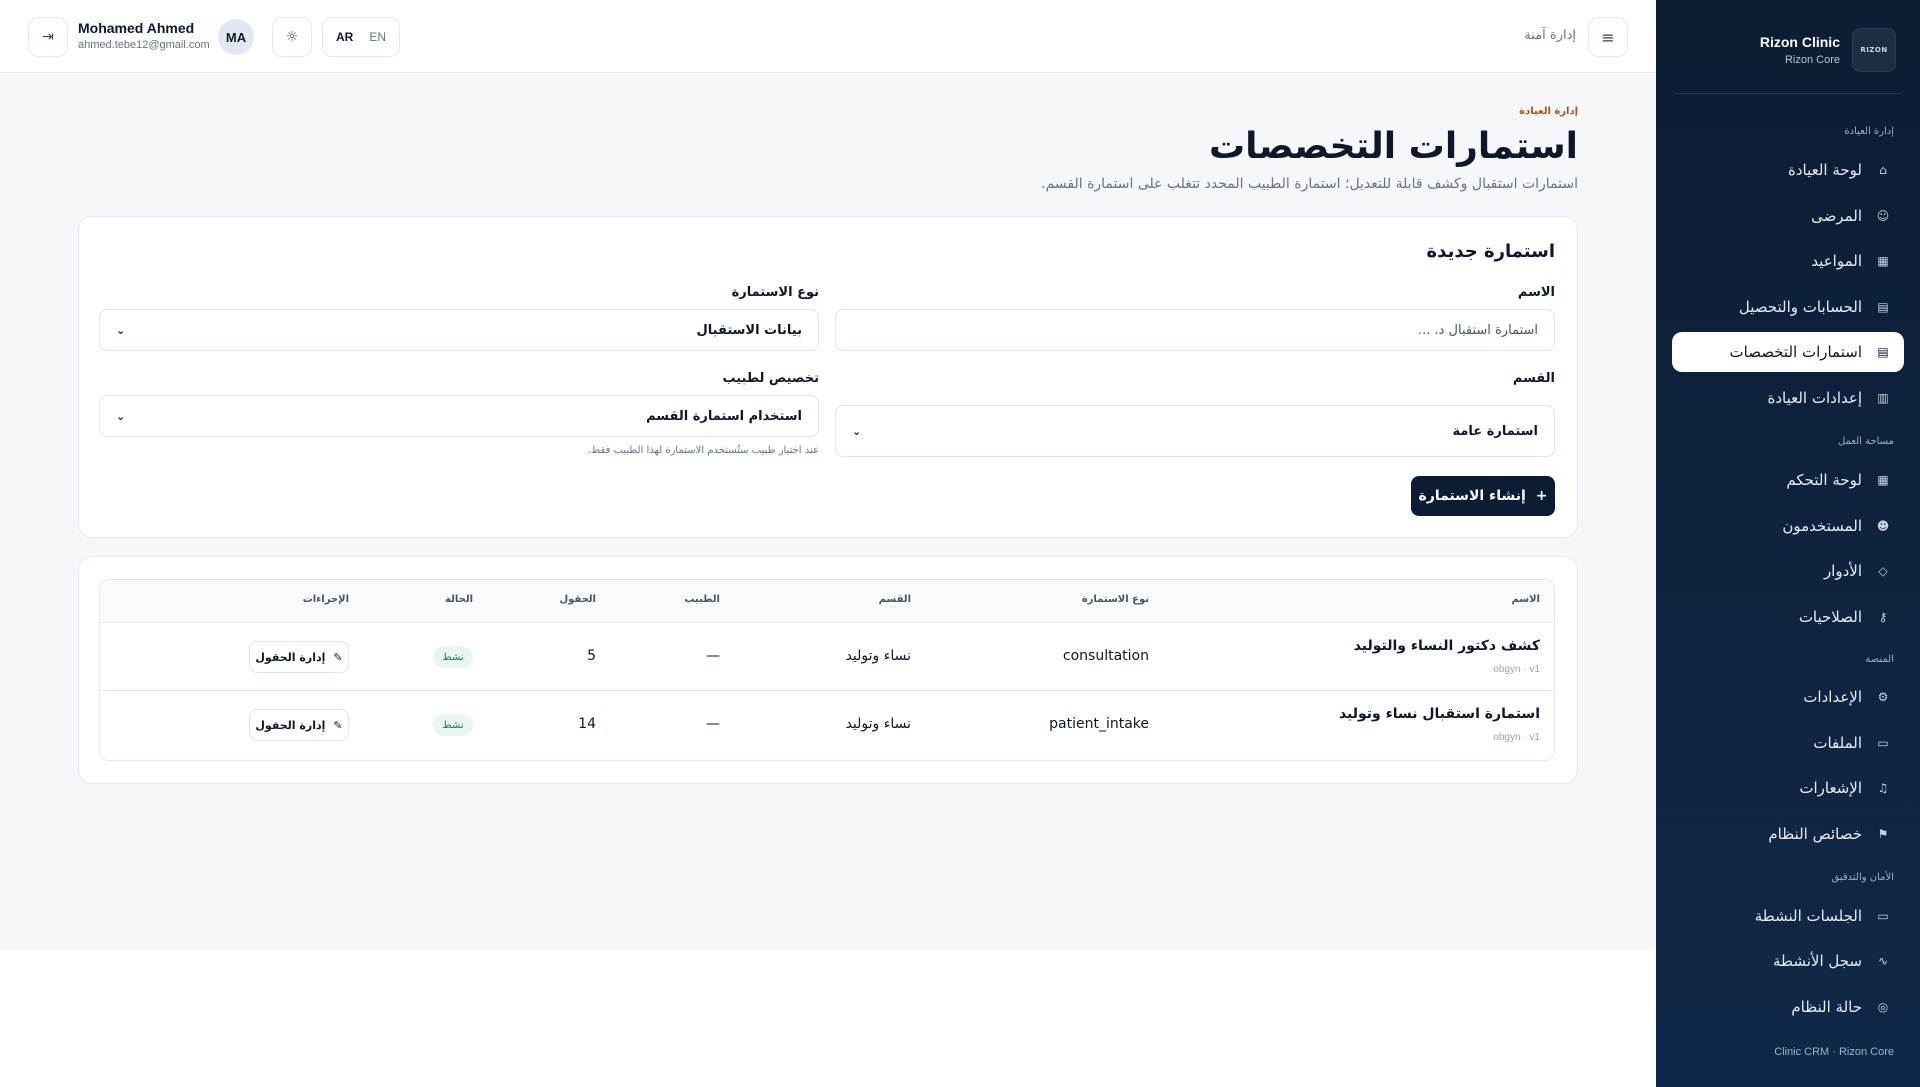 The image size is (1920, 1087). I want to click on manage-fields-label: إدارة الحقول, so click(290, 725).